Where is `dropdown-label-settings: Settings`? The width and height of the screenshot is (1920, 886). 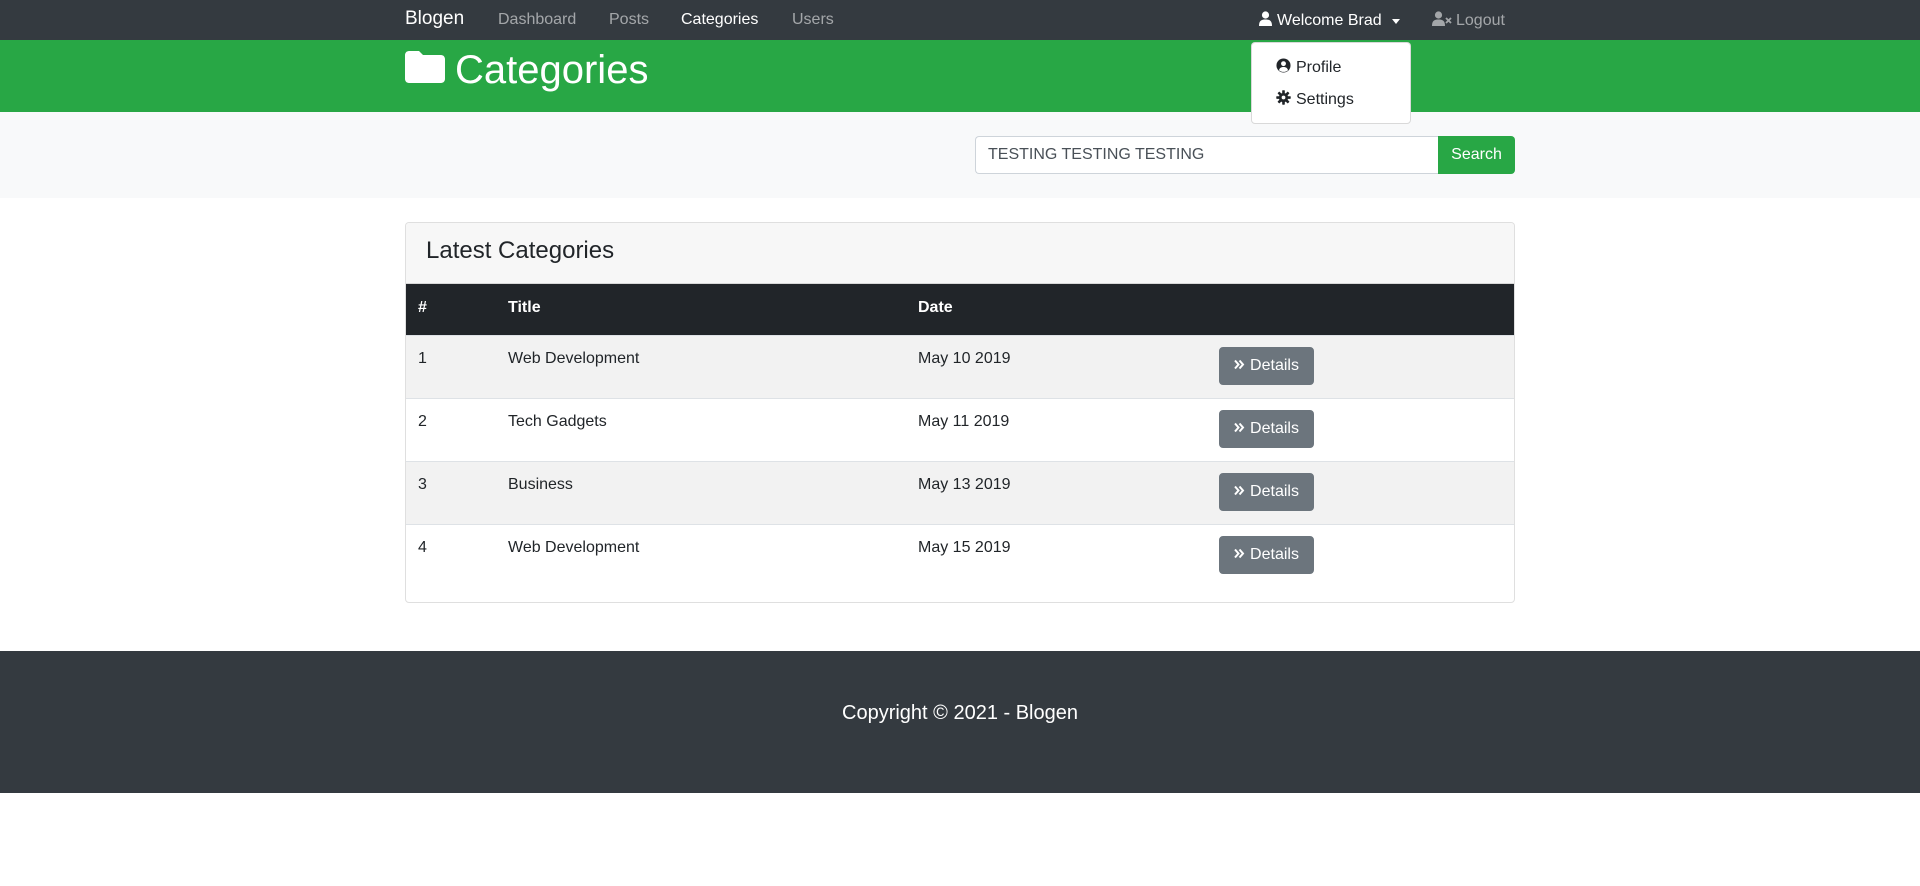 dropdown-label-settings: Settings is located at coordinates (1325, 99).